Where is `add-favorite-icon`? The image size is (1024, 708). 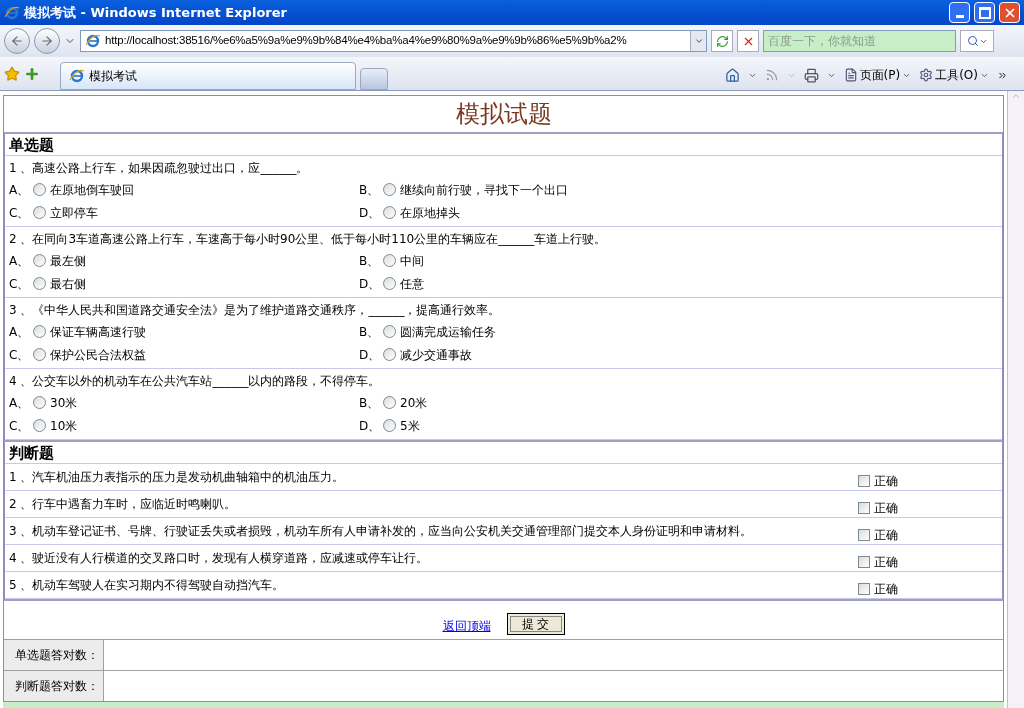 add-favorite-icon is located at coordinates (32, 74).